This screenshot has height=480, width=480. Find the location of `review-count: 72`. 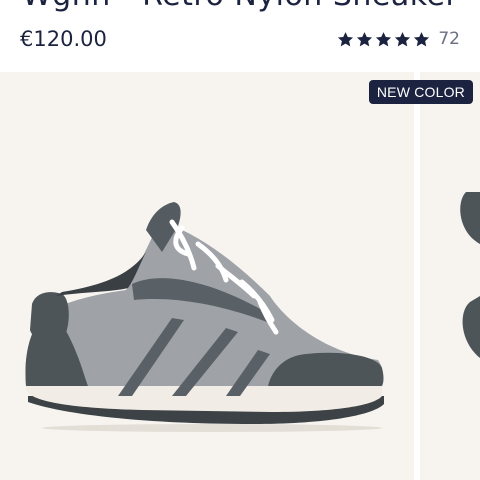

review-count: 72 is located at coordinates (449, 39).